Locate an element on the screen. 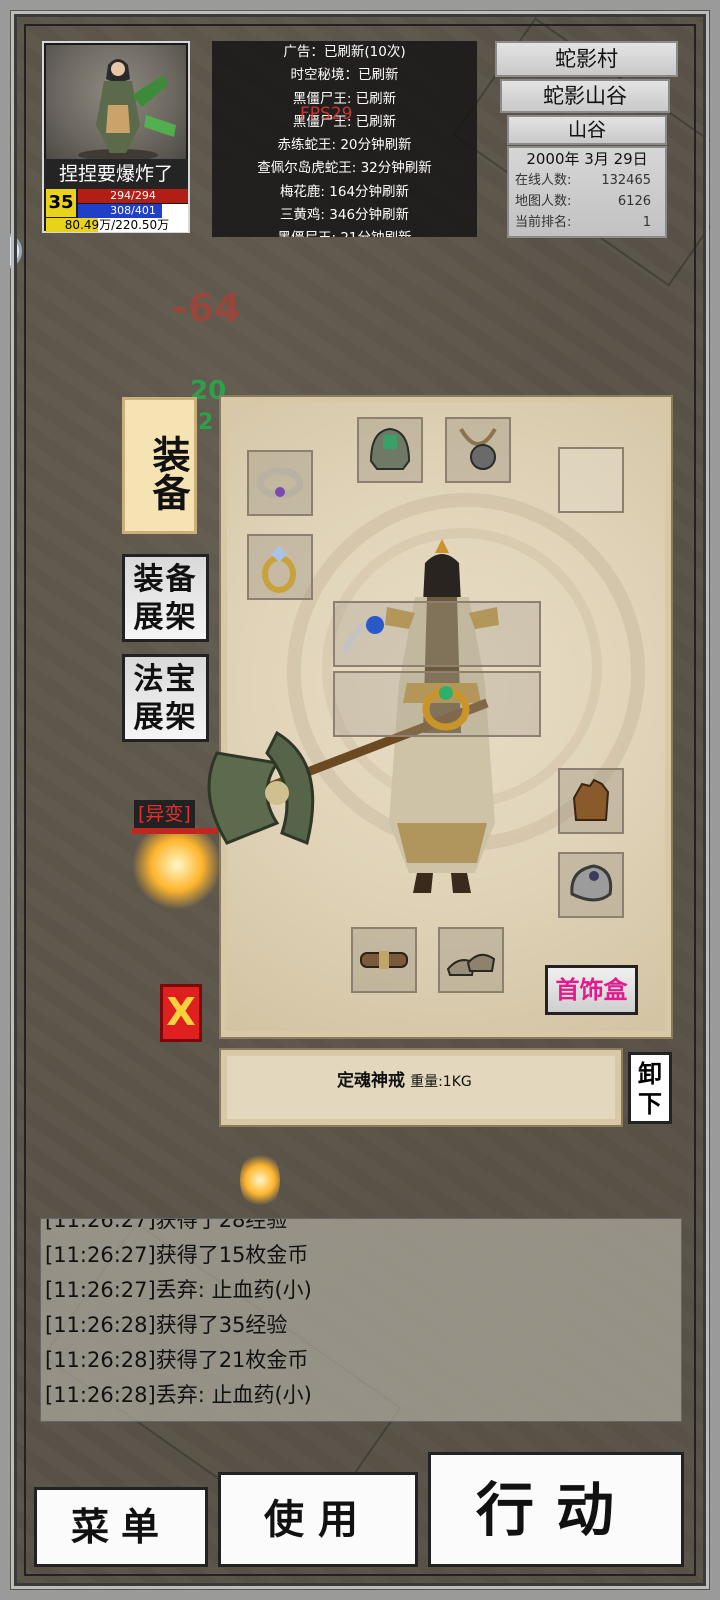 This screenshot has height=1600, width=720. necklace-slot is located at coordinates (478, 450).